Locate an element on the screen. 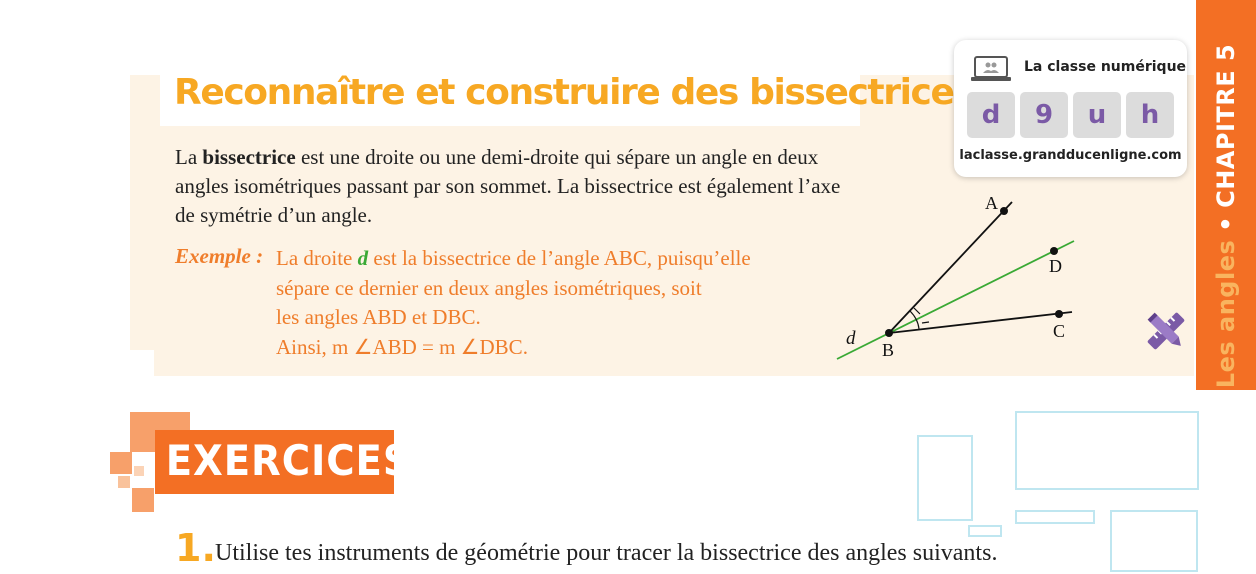 This screenshot has width=1256, height=574. exercises-banner: EXERCICES is located at coordinates (283, 462).